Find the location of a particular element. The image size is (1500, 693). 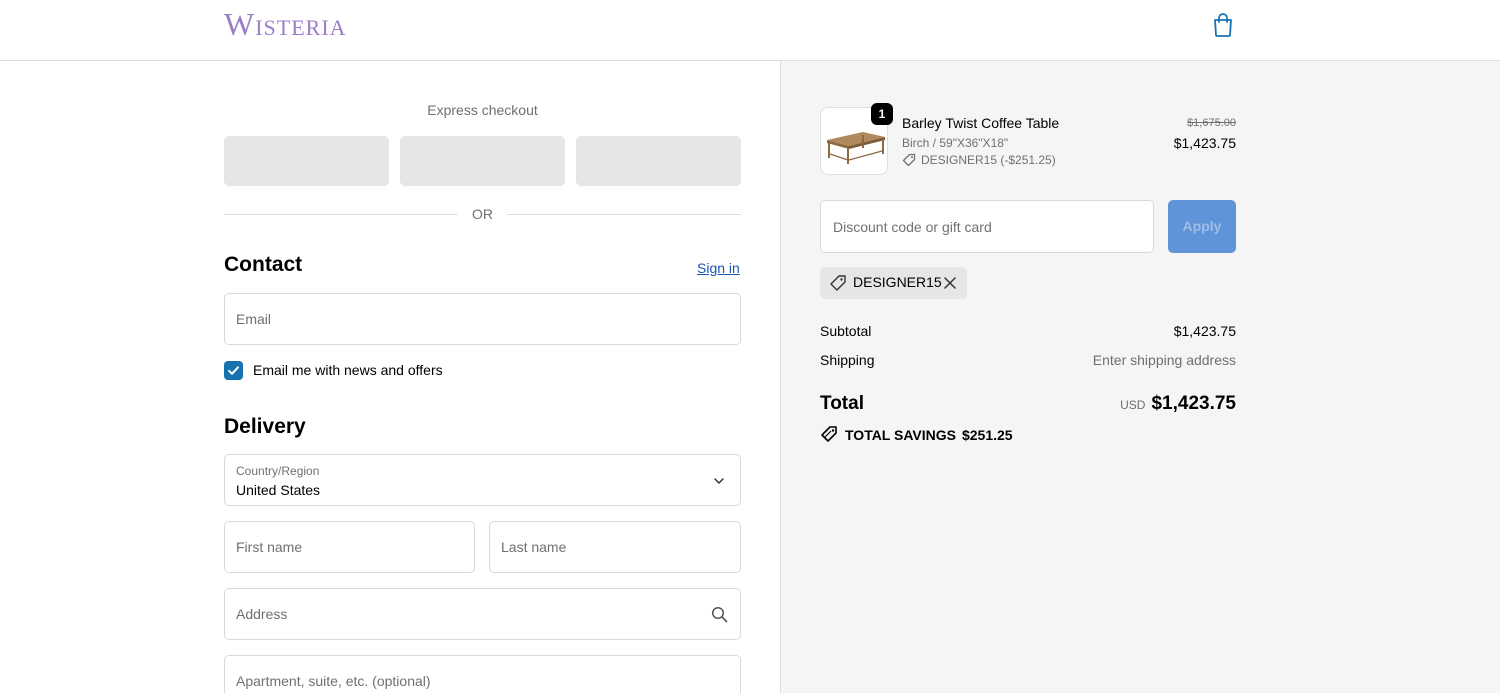

check-icon is located at coordinates (233, 370).